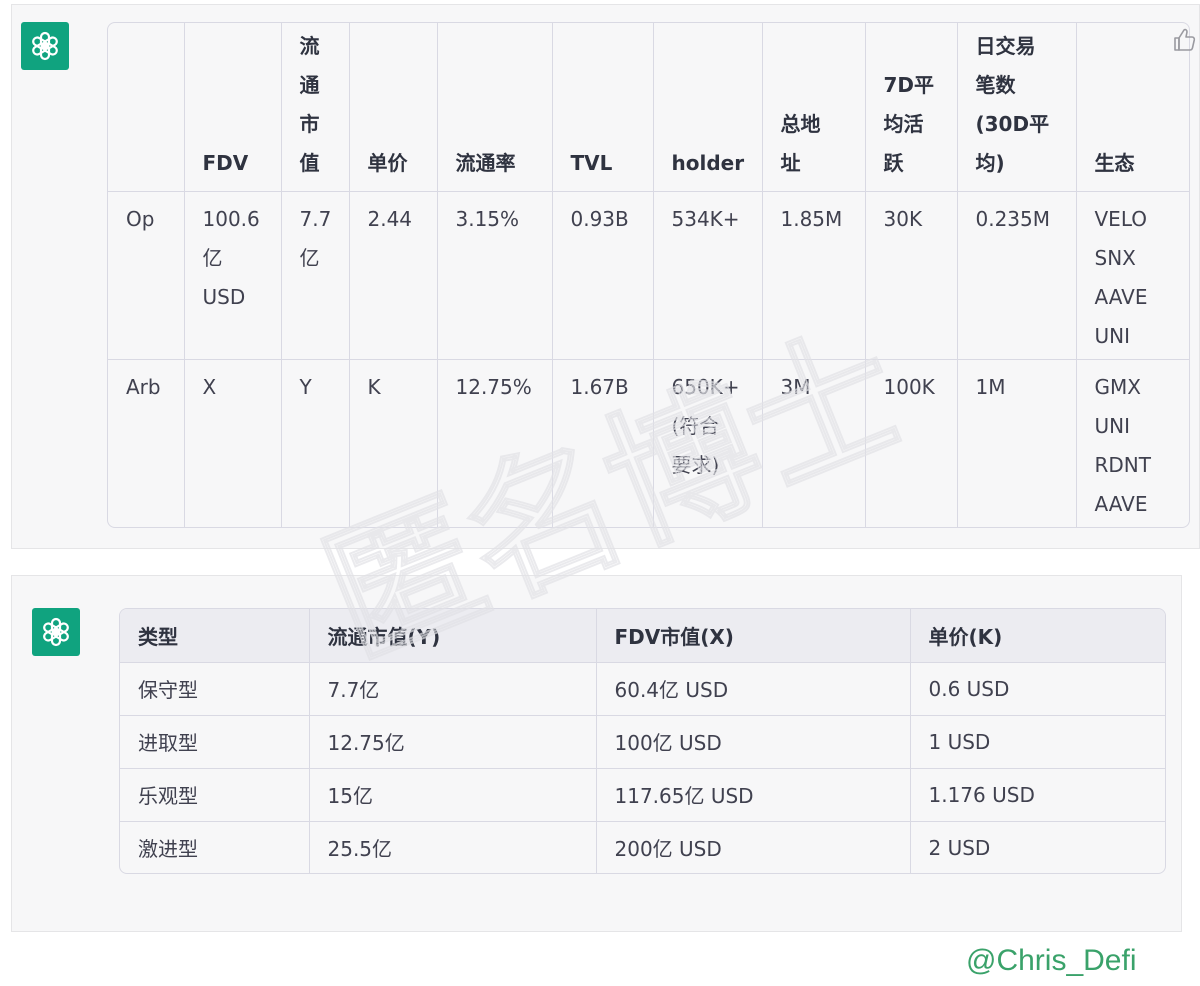 The height and width of the screenshot is (986, 1200). I want to click on header-text: 流, so click(309, 45).